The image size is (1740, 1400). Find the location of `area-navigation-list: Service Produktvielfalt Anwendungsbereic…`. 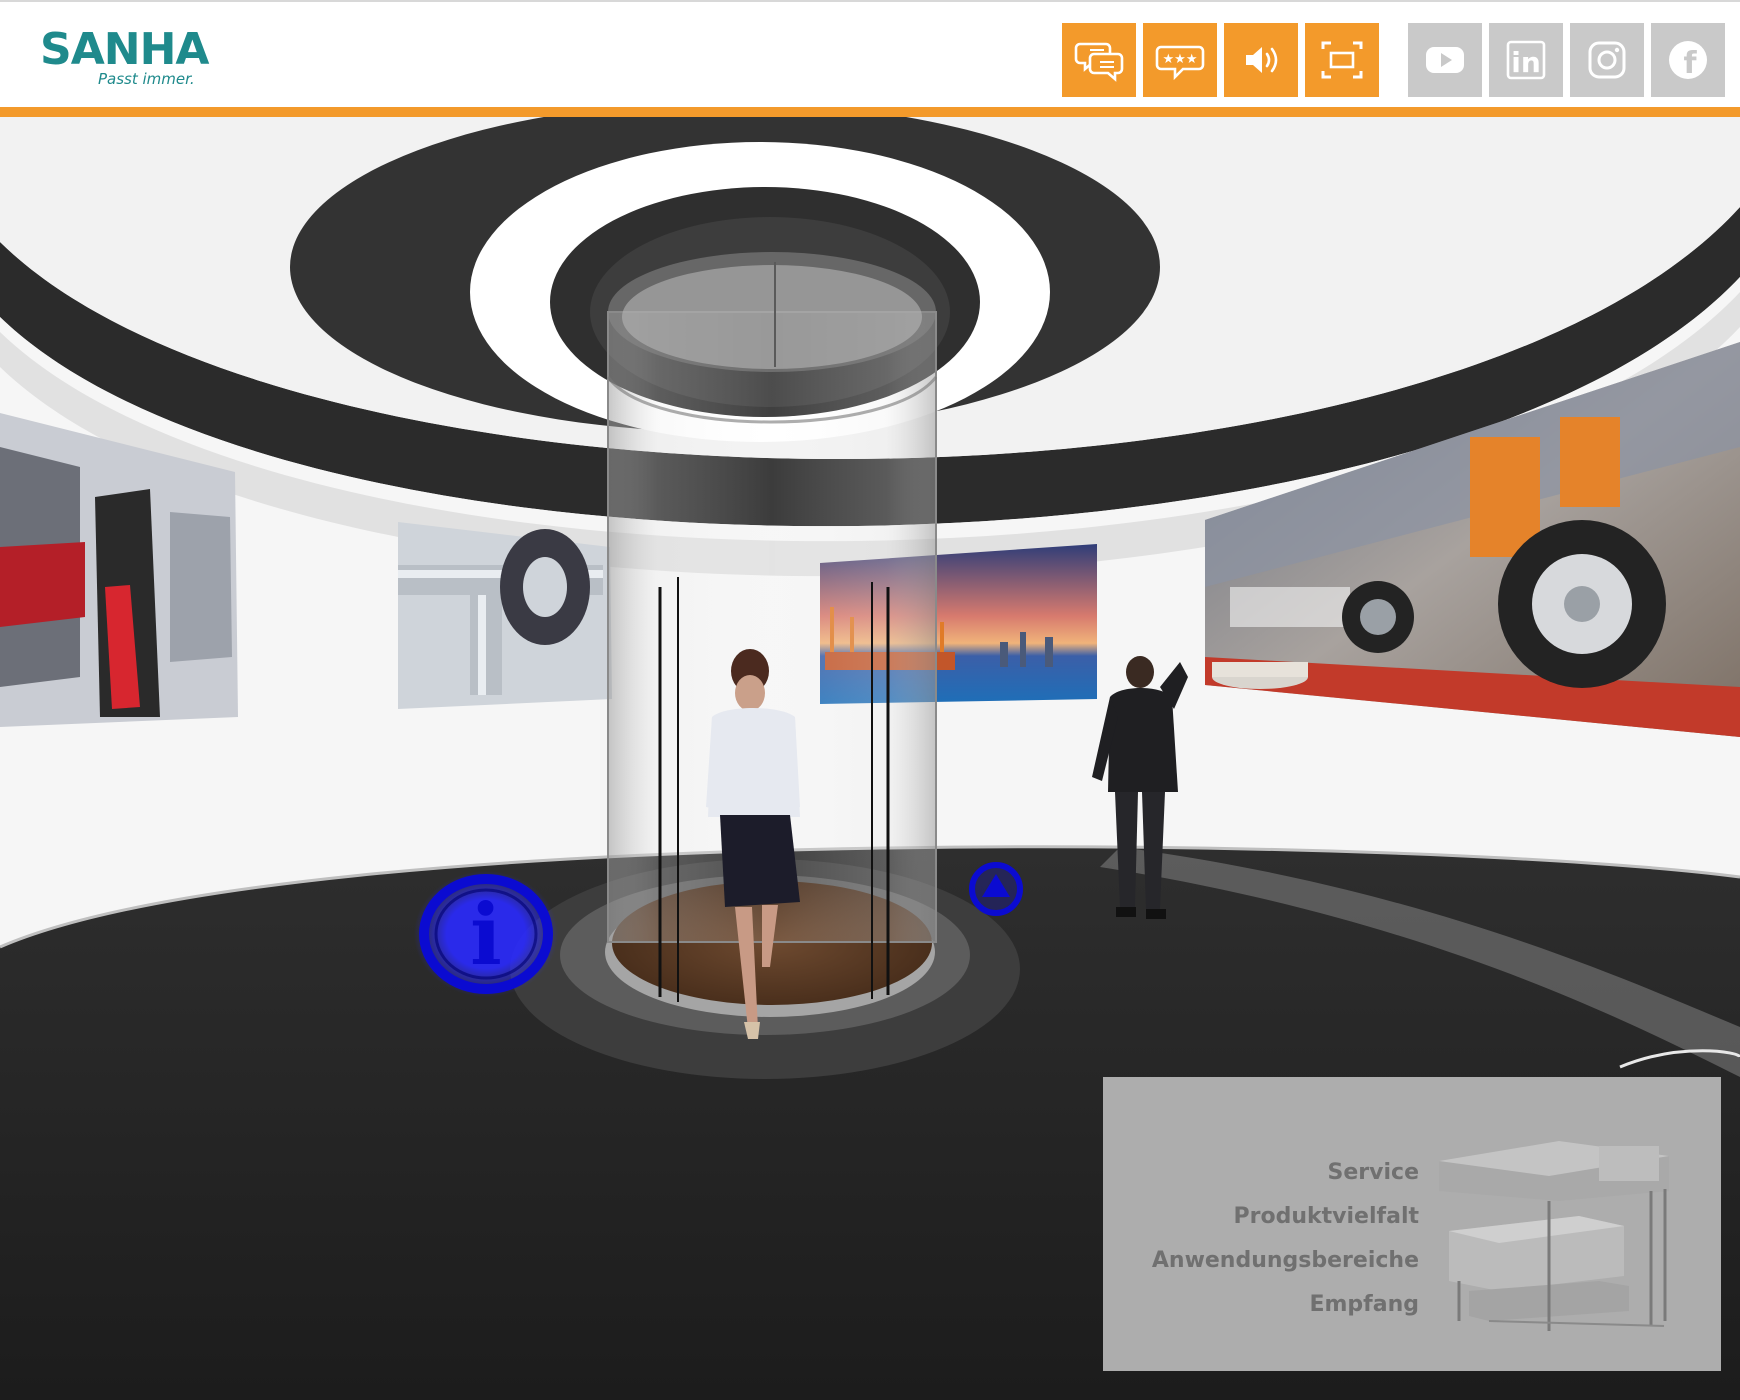

area-navigation-list: Service Produktvielfalt Anwendungsbereic… is located at coordinates (1285, 1239).